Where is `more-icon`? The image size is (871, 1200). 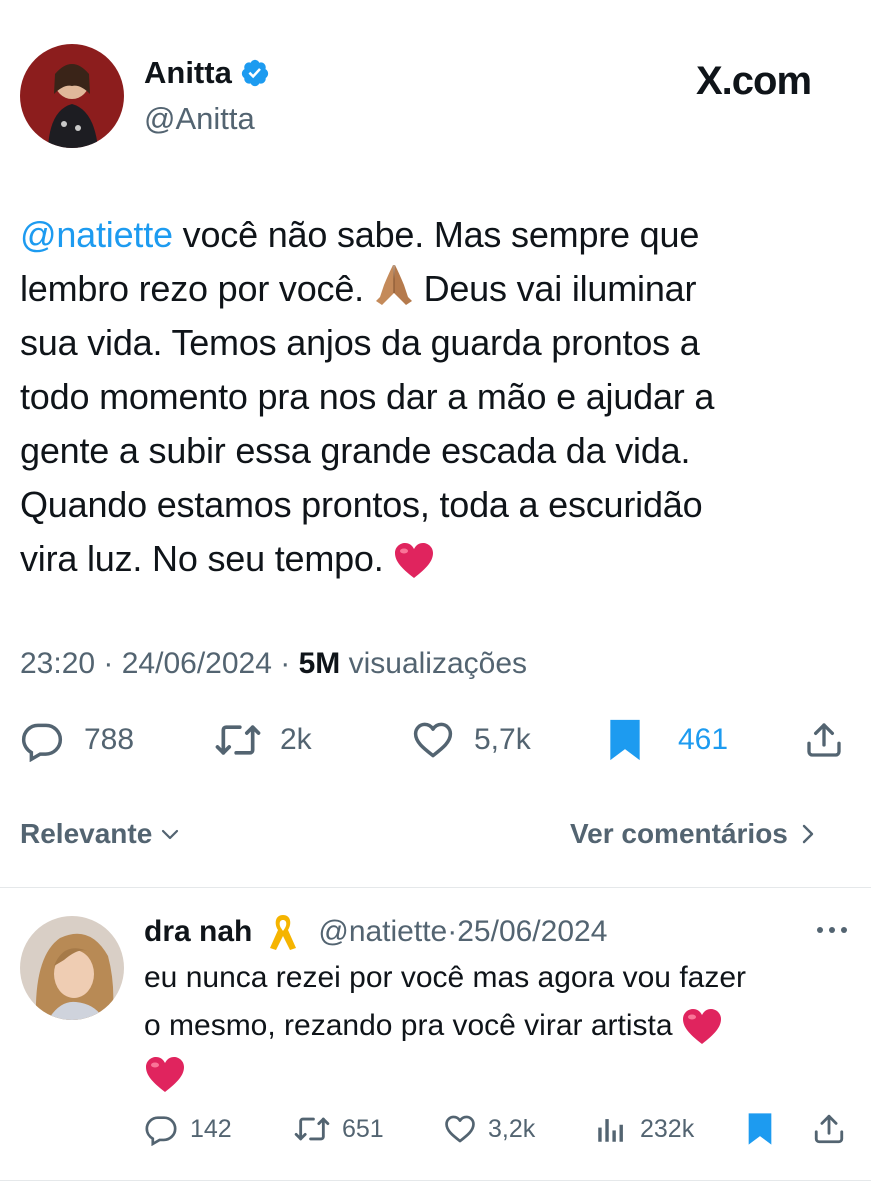 more-icon is located at coordinates (832, 930).